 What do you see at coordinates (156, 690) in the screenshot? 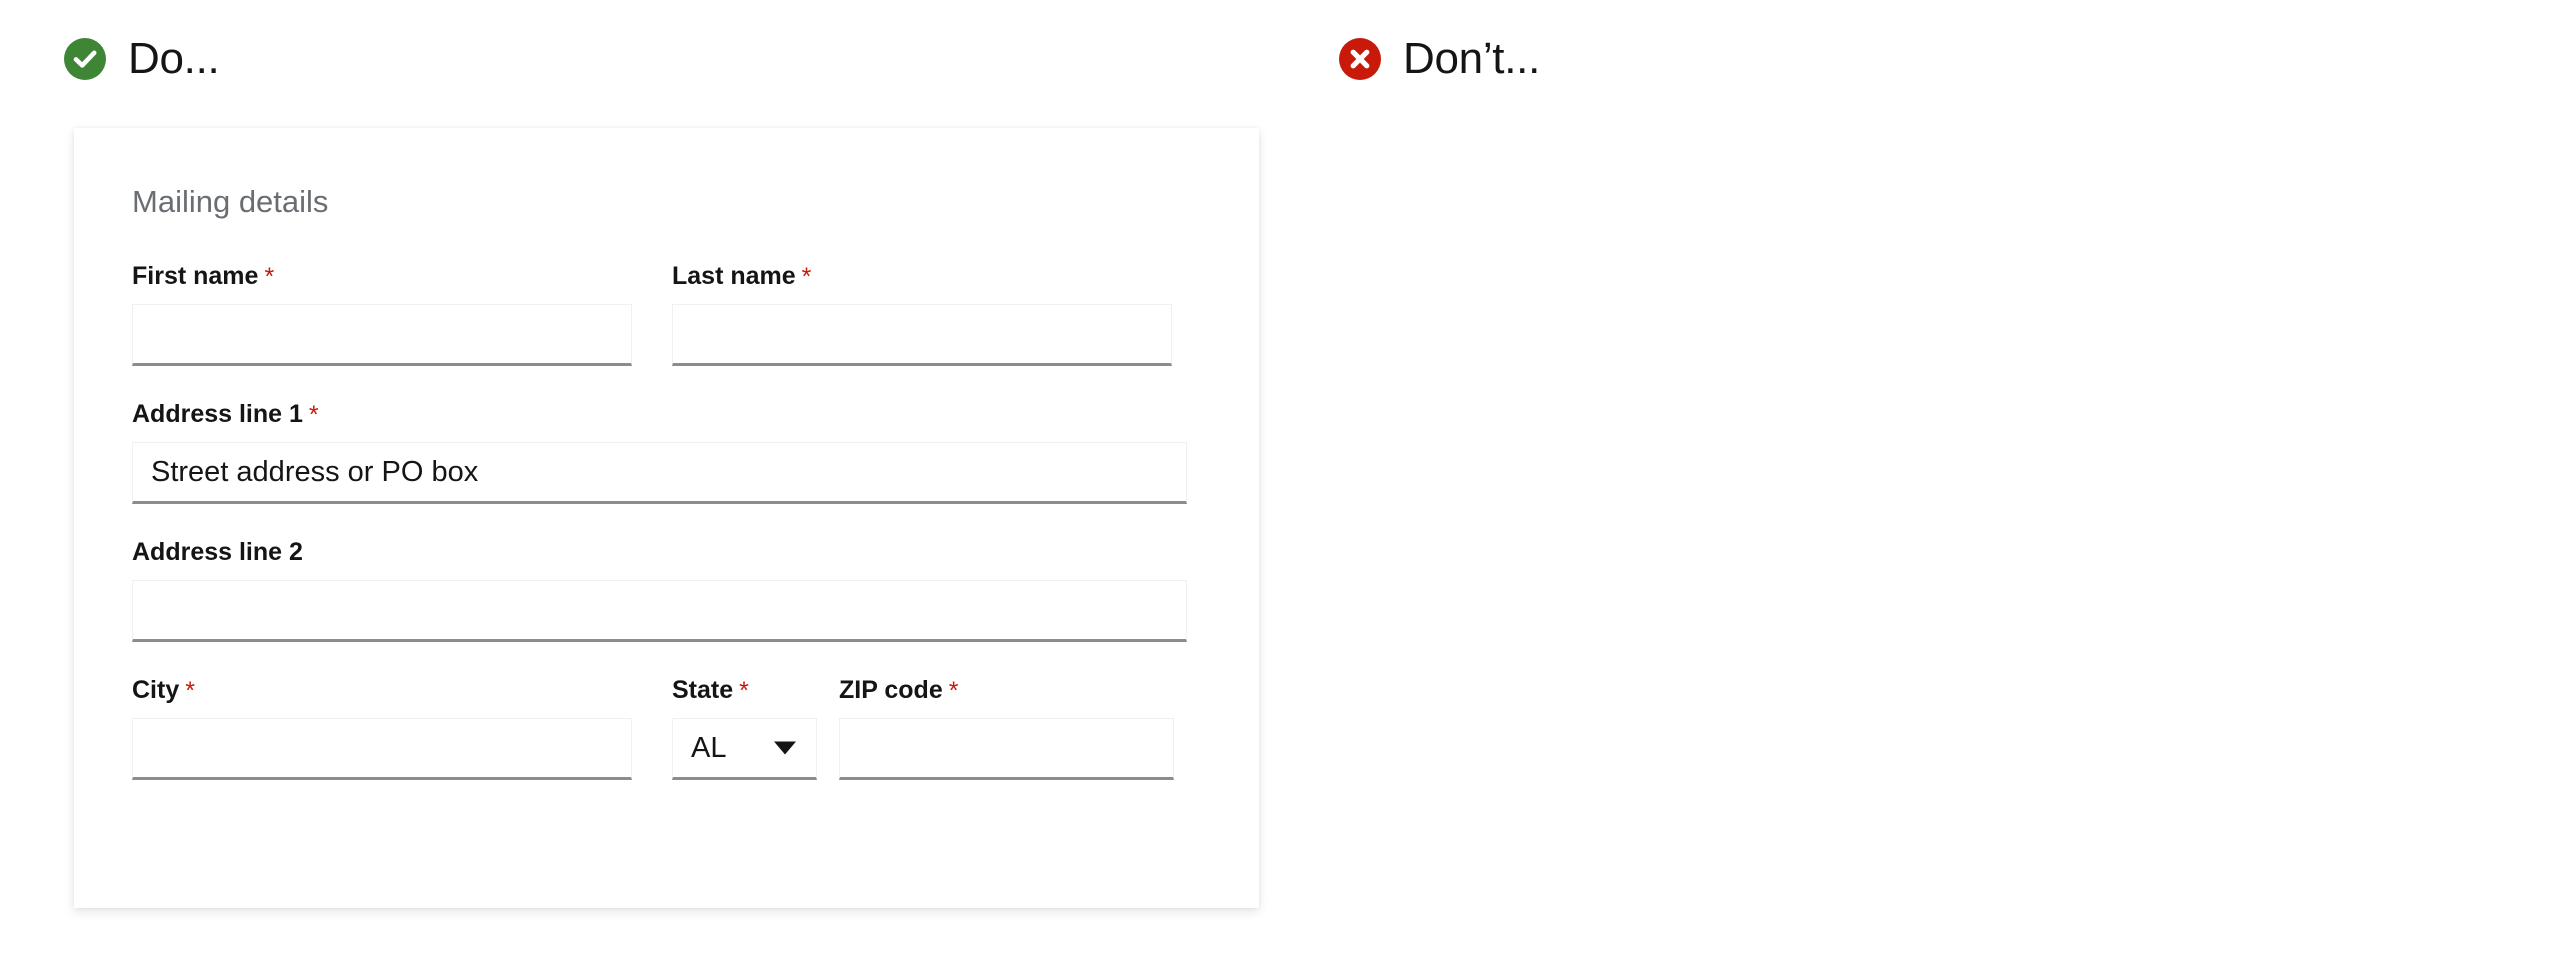
I see `do-label-city-text: City` at bounding box center [156, 690].